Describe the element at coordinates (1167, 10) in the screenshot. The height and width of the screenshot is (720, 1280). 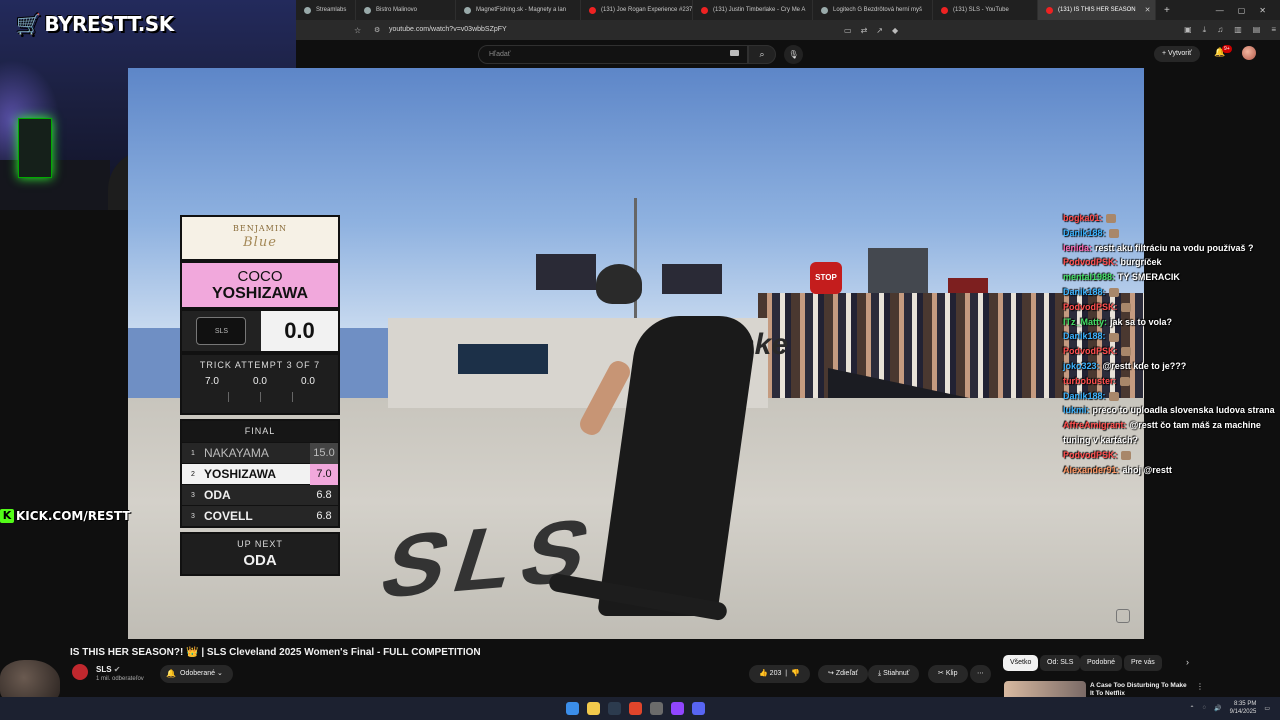
I see `new-tab-icon: +` at that location.